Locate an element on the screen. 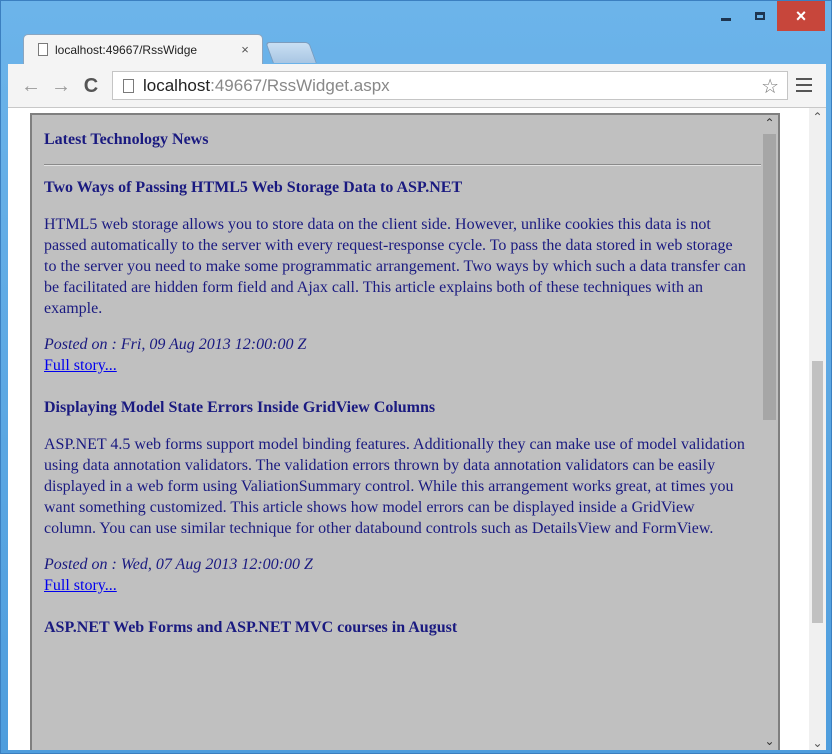 The image size is (832, 754). hamburger-icon is located at coordinates (804, 79).